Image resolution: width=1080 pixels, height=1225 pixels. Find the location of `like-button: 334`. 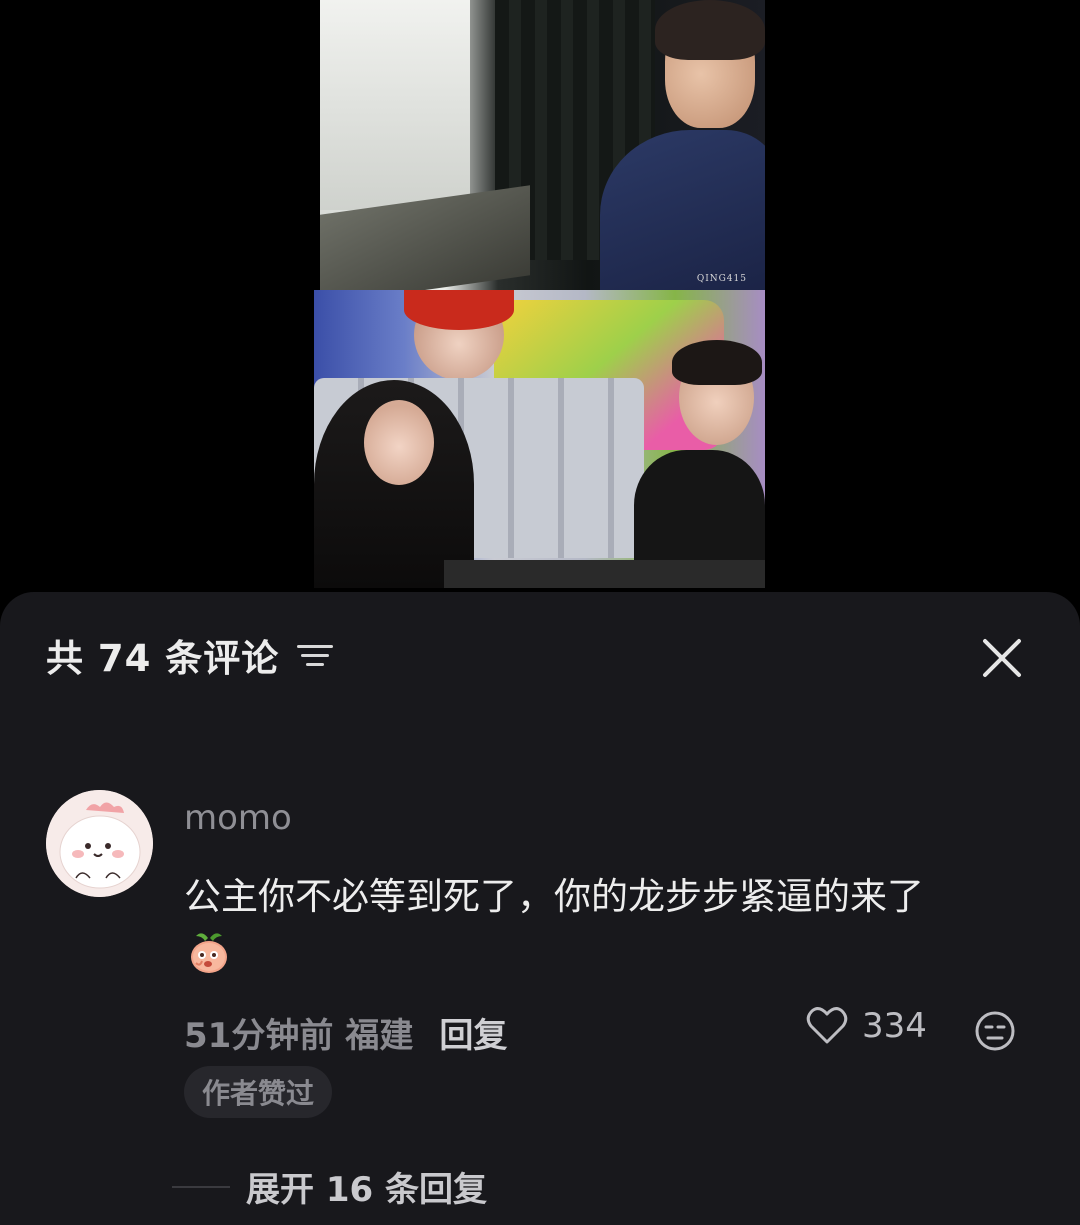

like-button: 334 is located at coordinates (866, 1026).